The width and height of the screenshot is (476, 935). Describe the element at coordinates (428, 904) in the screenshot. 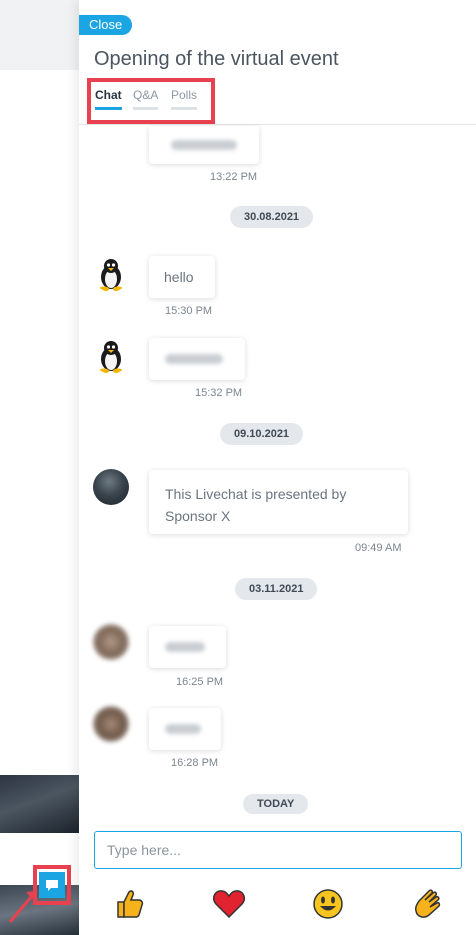

I see `clap-icon` at that location.